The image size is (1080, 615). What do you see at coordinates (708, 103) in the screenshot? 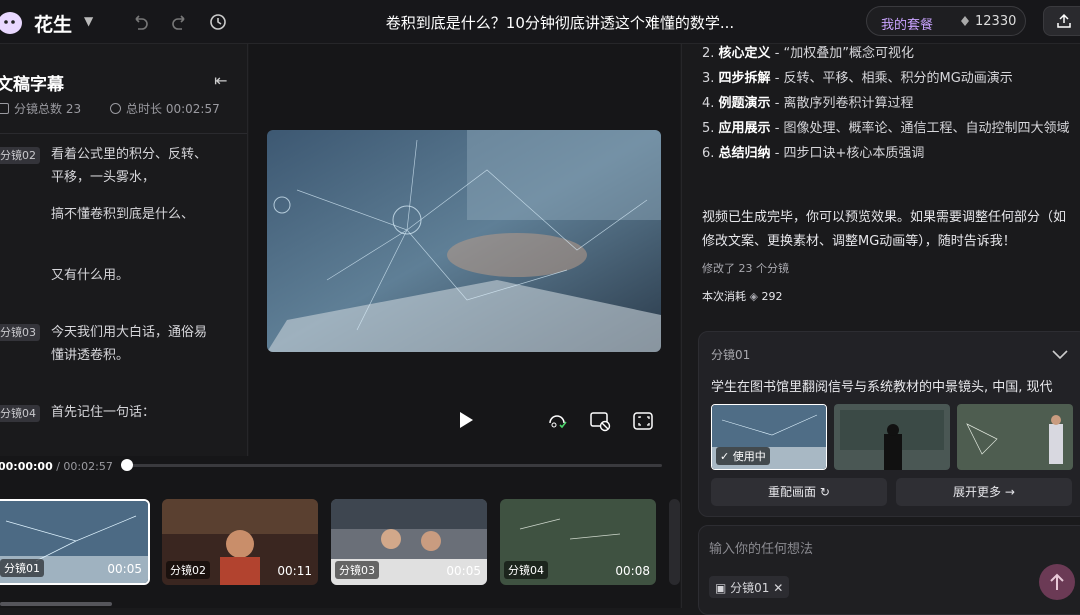
I see `outline-number: 4.` at bounding box center [708, 103].